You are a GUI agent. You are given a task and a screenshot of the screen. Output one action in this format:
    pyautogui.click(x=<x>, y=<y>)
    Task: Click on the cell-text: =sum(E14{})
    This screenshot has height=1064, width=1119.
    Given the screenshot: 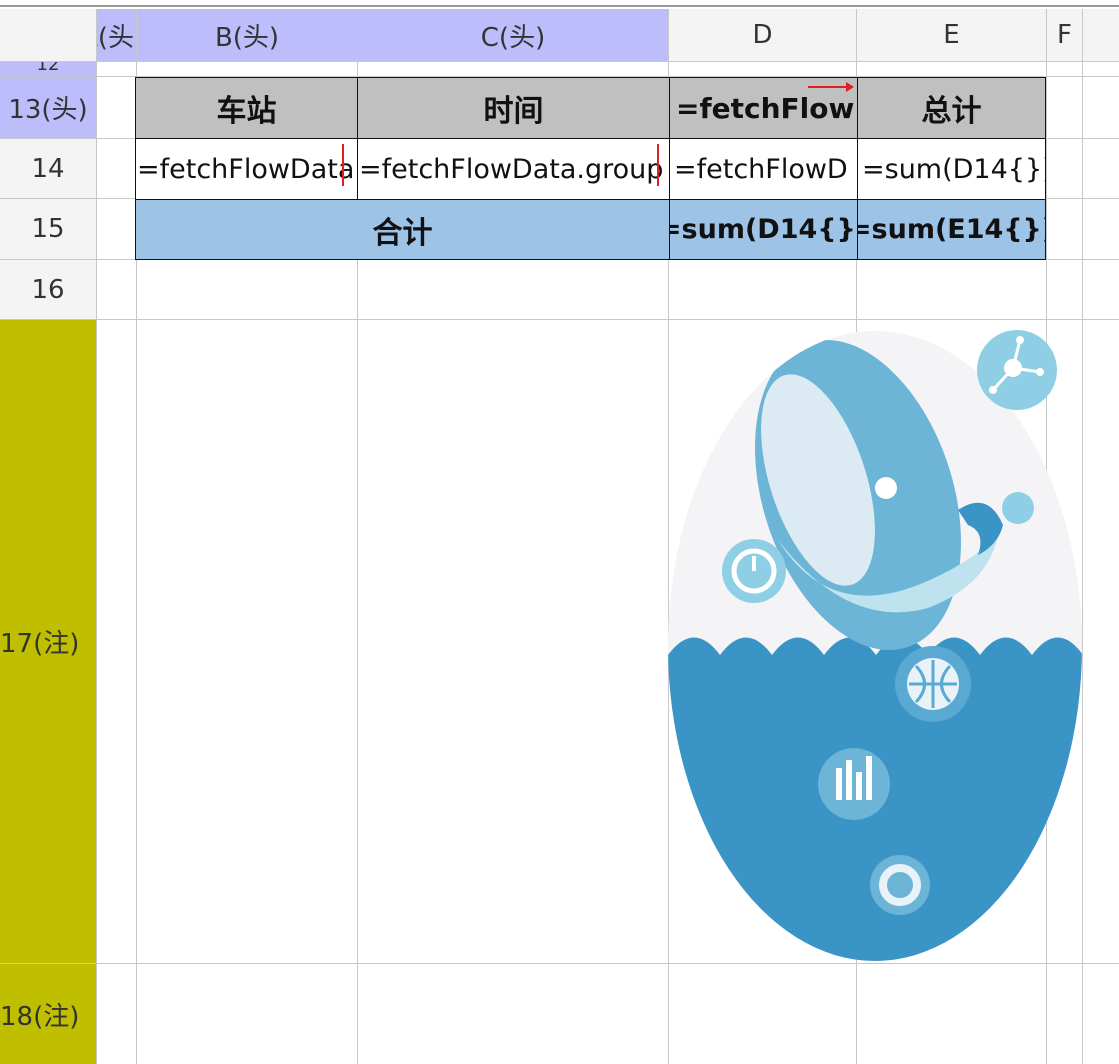 What is the action you would take?
    pyautogui.click(x=951, y=229)
    